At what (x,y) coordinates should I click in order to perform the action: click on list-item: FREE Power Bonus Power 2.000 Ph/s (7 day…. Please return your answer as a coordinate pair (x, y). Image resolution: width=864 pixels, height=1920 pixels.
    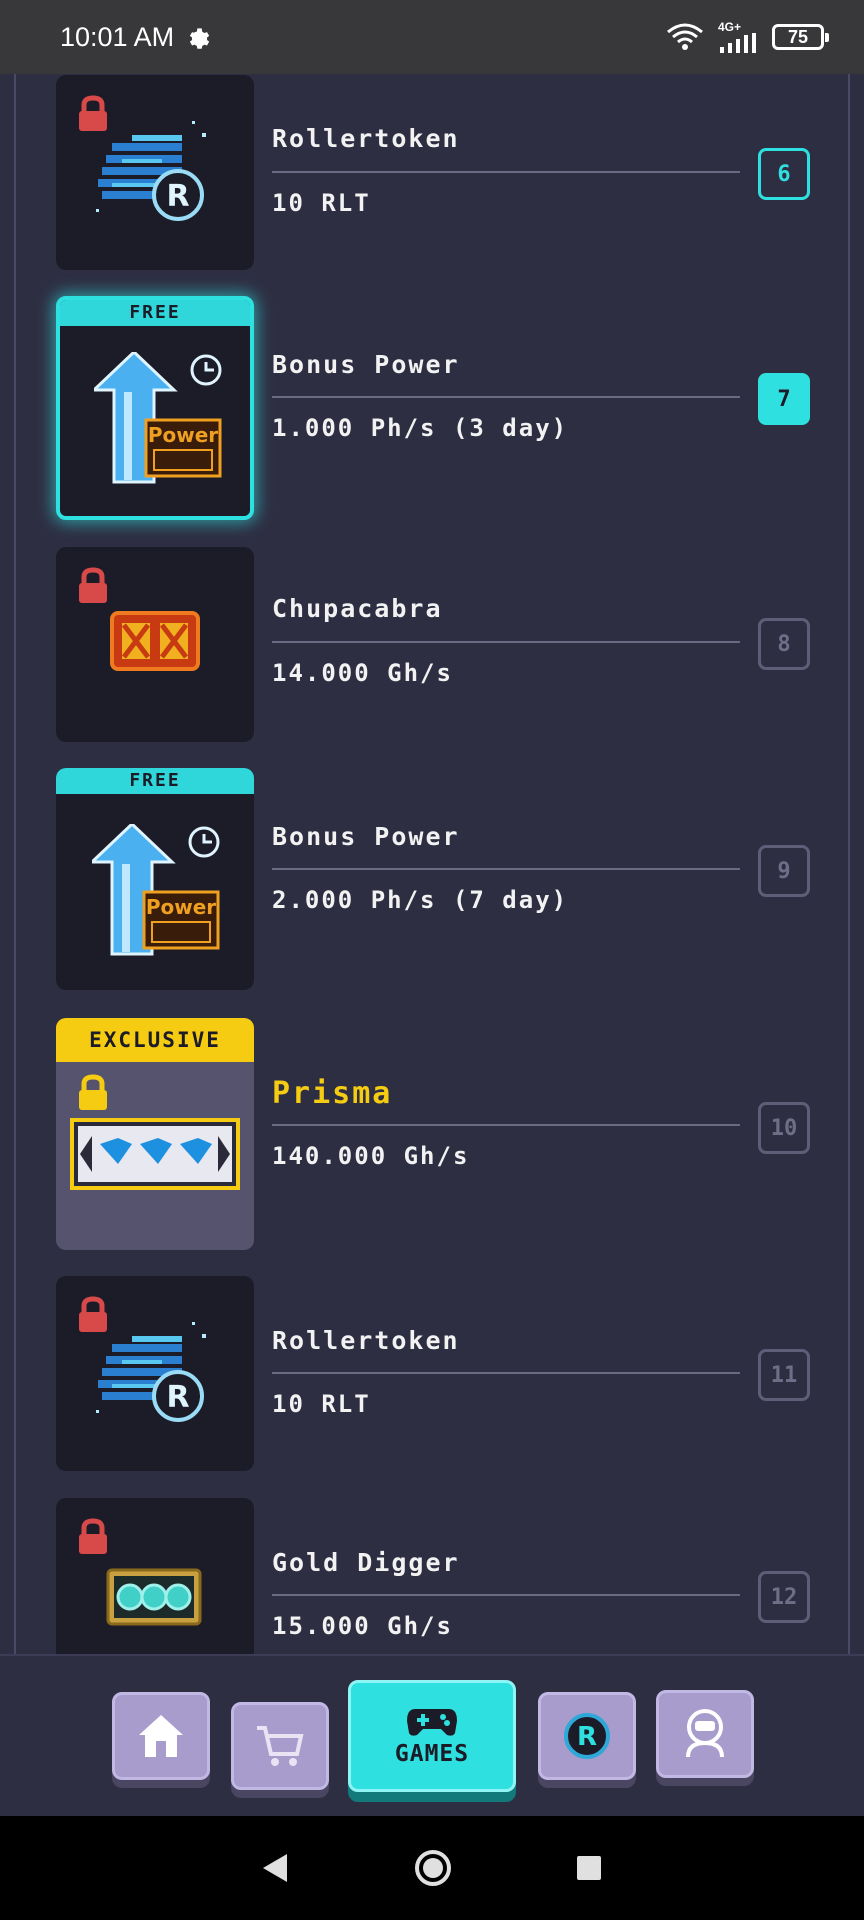
    Looking at the image, I should click on (432, 883).